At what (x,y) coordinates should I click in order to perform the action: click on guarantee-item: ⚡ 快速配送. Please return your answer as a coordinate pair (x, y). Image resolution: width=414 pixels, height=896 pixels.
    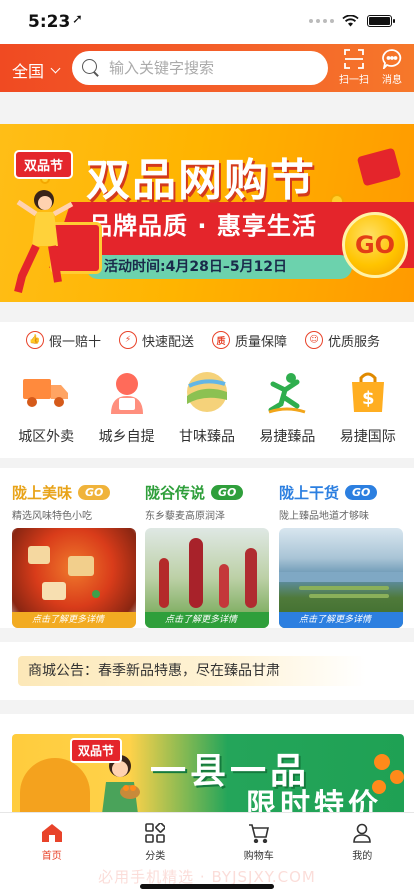
    Looking at the image, I should click on (156, 340).